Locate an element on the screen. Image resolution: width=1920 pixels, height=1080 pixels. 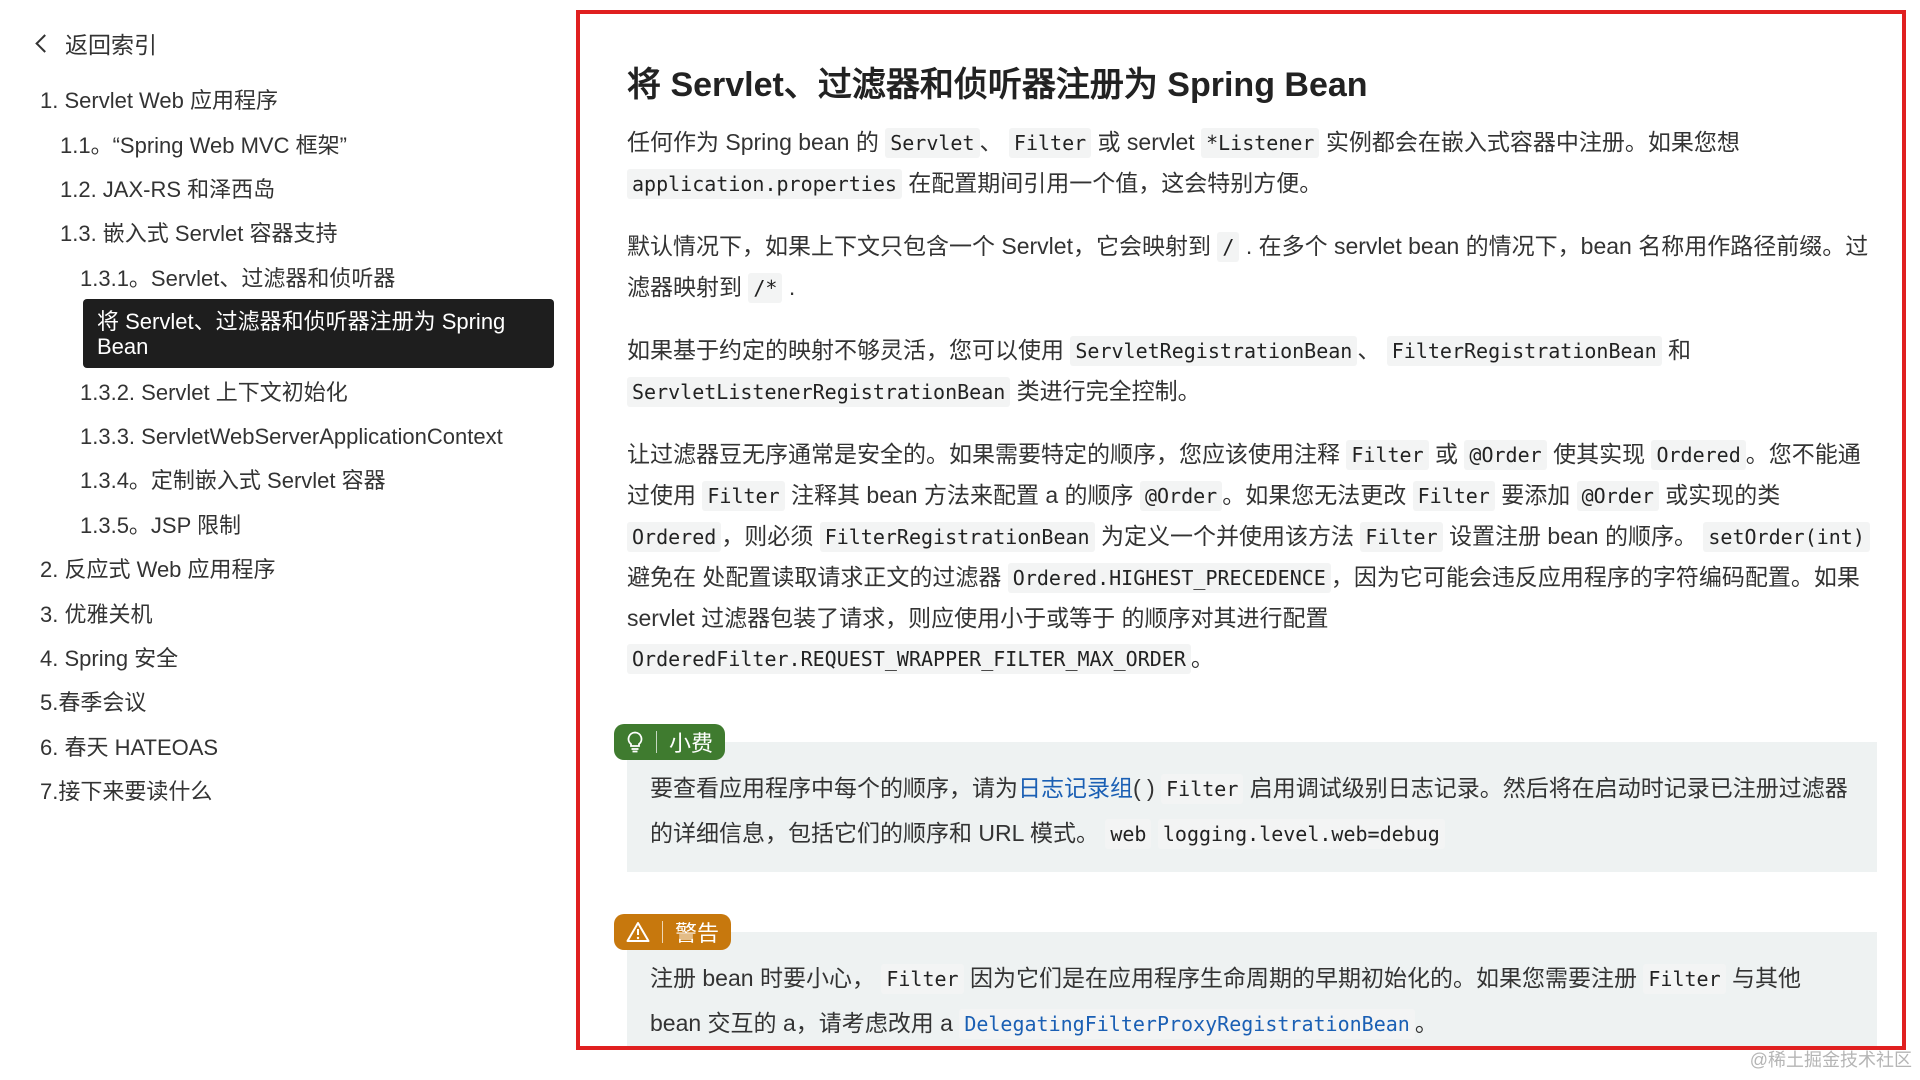
toc-item-whats-next: 7.接下来要读什么 is located at coordinates (126, 792).